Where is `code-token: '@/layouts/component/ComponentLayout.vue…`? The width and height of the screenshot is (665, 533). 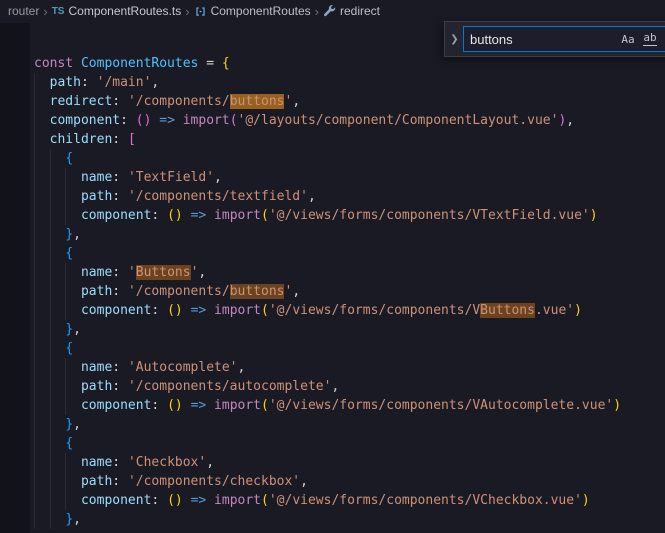 code-token: '@/layouts/component/ComponentLayout.vue… is located at coordinates (398, 120).